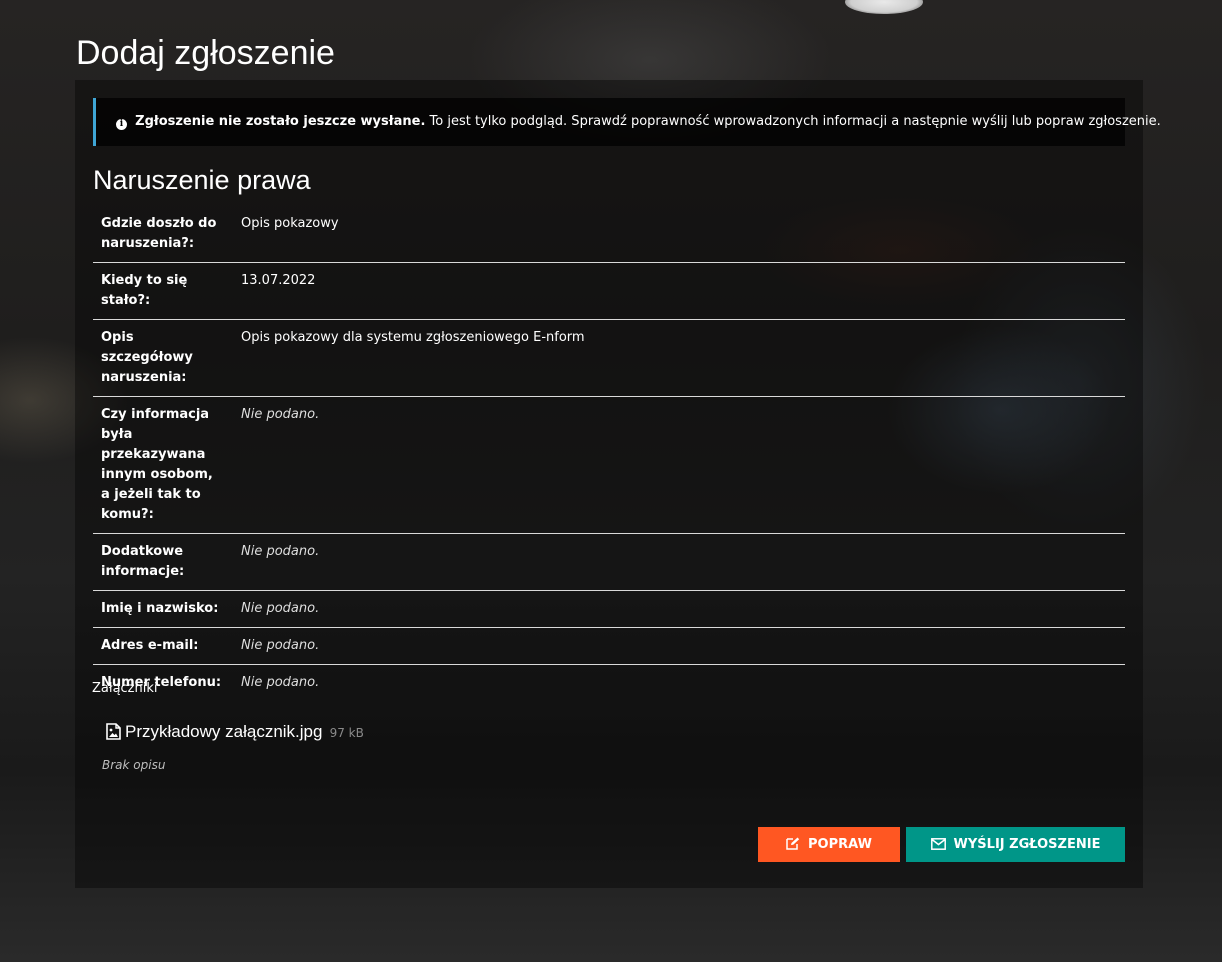 This screenshot has height=962, width=1222. What do you see at coordinates (163, 234) in the screenshot?
I see `field-label: Gdzie doszło do naruszenia?:` at bounding box center [163, 234].